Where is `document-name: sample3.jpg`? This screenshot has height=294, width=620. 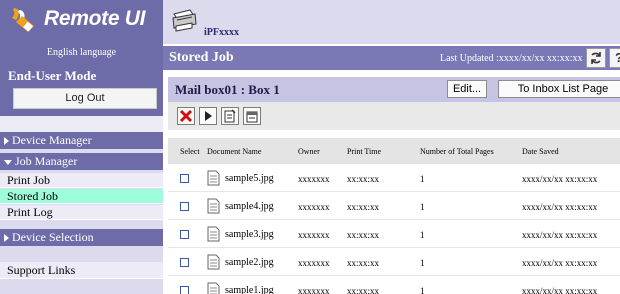 document-name: sample3.jpg is located at coordinates (249, 234).